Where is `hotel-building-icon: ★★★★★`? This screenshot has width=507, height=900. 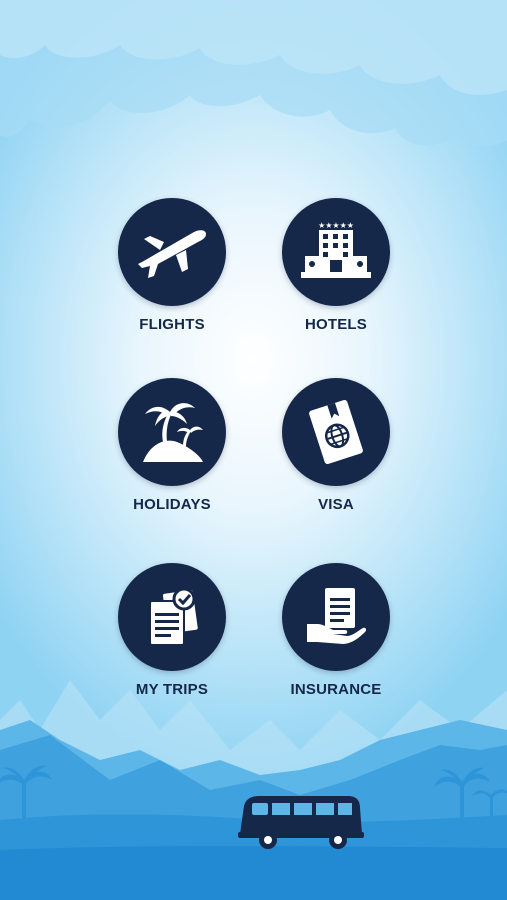 hotel-building-icon: ★★★★★ is located at coordinates (336, 249).